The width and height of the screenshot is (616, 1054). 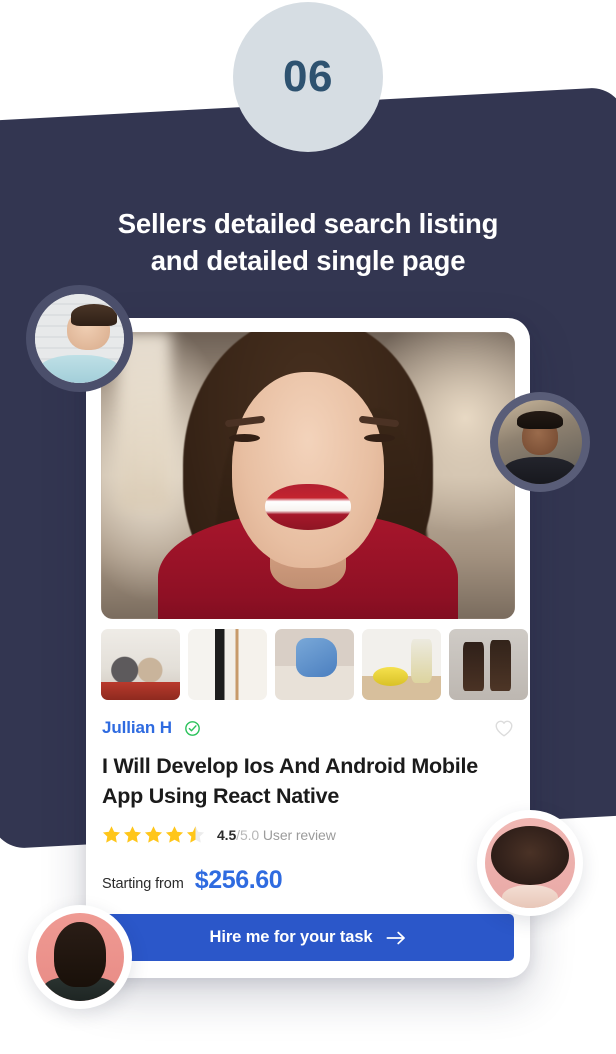 I want to click on avatar-bottom-left, so click(x=80, y=957).